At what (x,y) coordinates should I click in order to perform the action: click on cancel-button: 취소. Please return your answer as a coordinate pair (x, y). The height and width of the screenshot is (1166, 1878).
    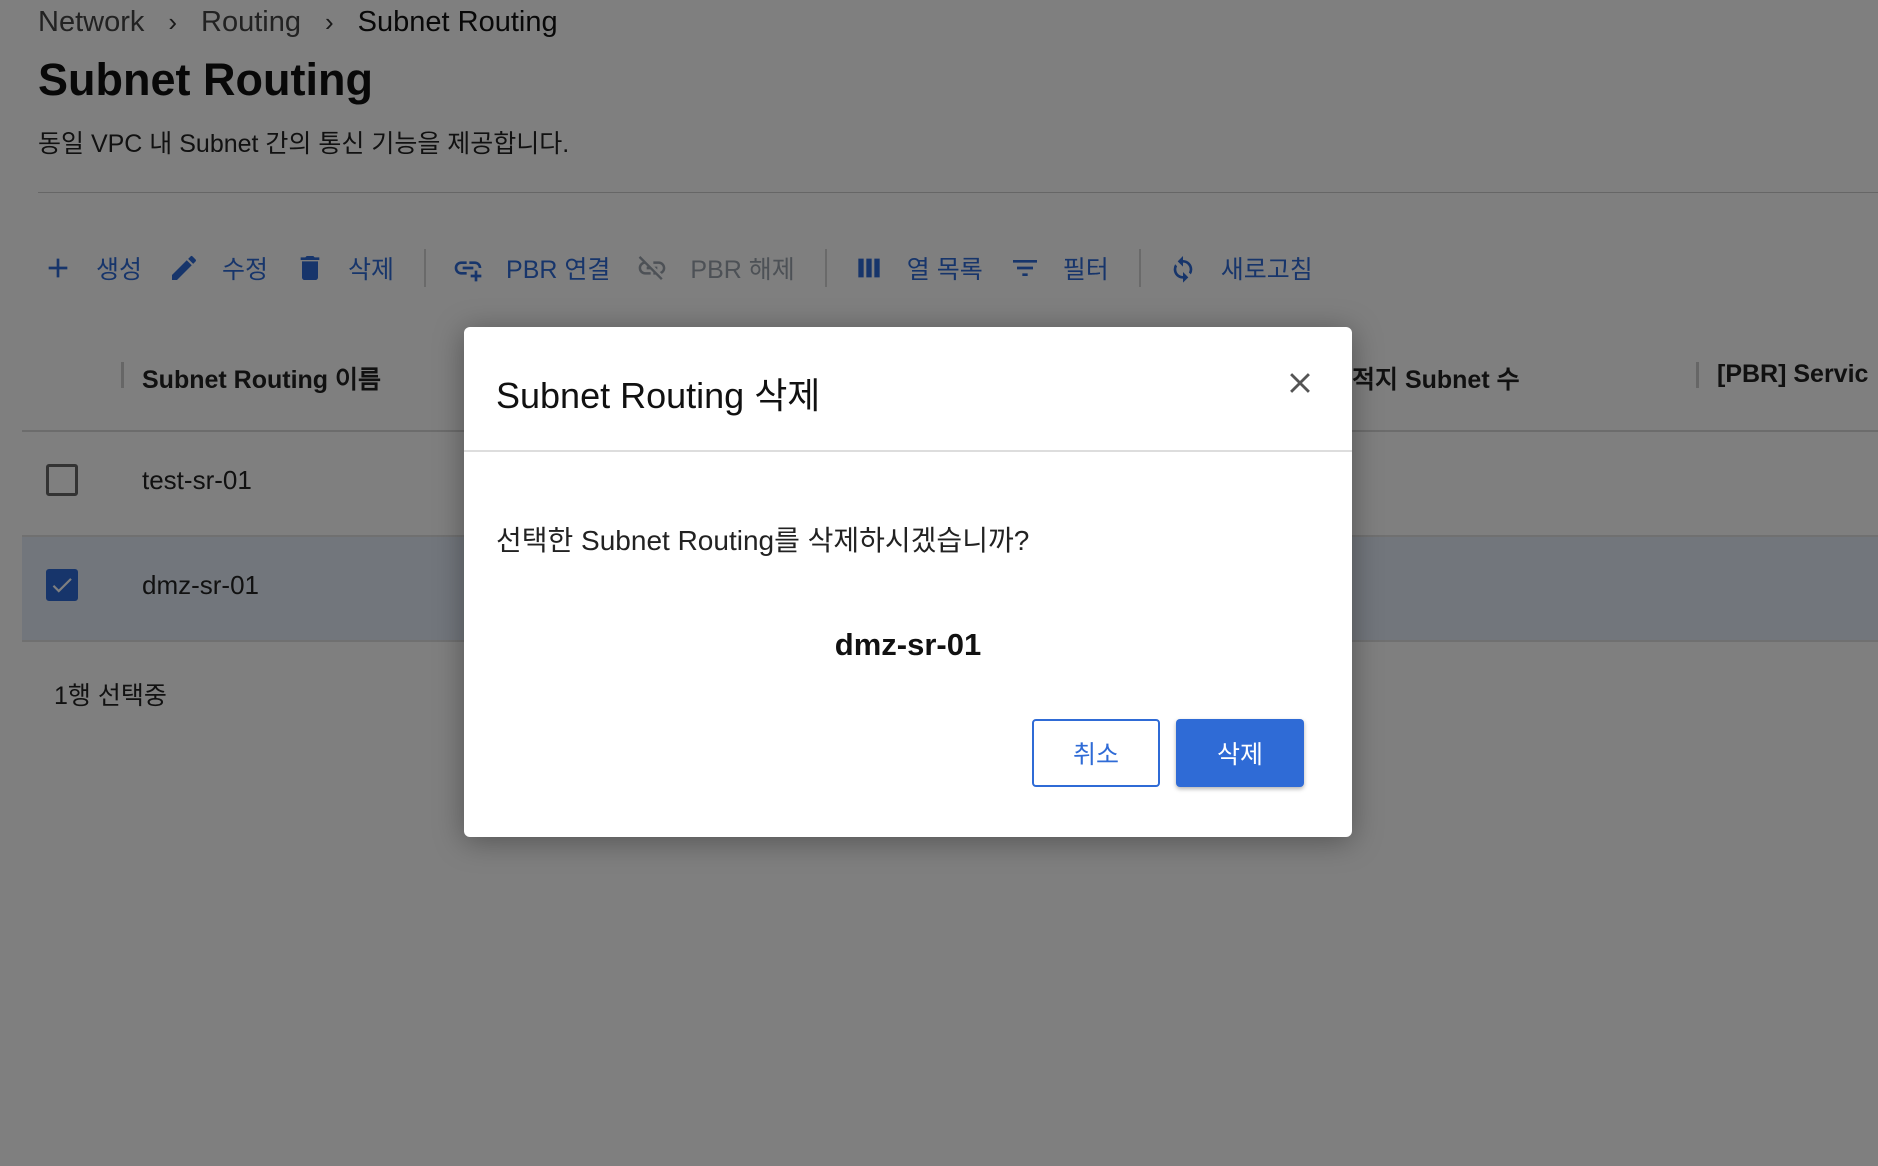
    Looking at the image, I should click on (1096, 753).